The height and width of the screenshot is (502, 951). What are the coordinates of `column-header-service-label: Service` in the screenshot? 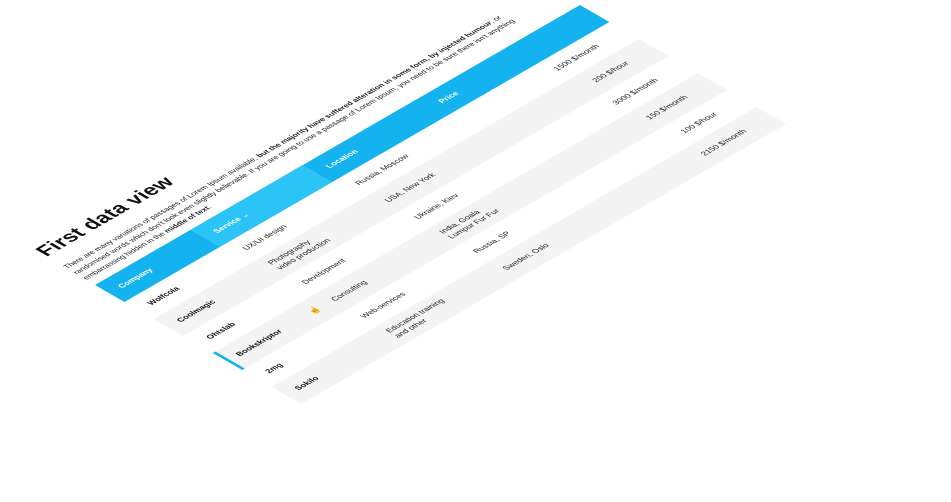 It's located at (227, 225).